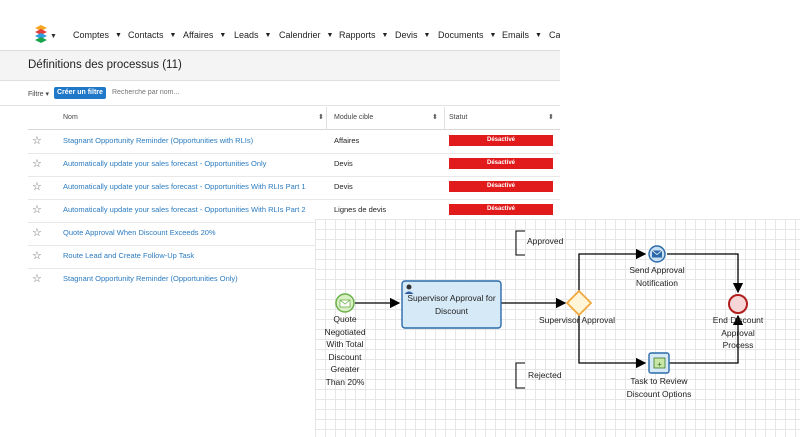 The height and width of the screenshot is (437, 800). Describe the element at coordinates (738, 304) in the screenshot. I see `end-event-icon` at that location.